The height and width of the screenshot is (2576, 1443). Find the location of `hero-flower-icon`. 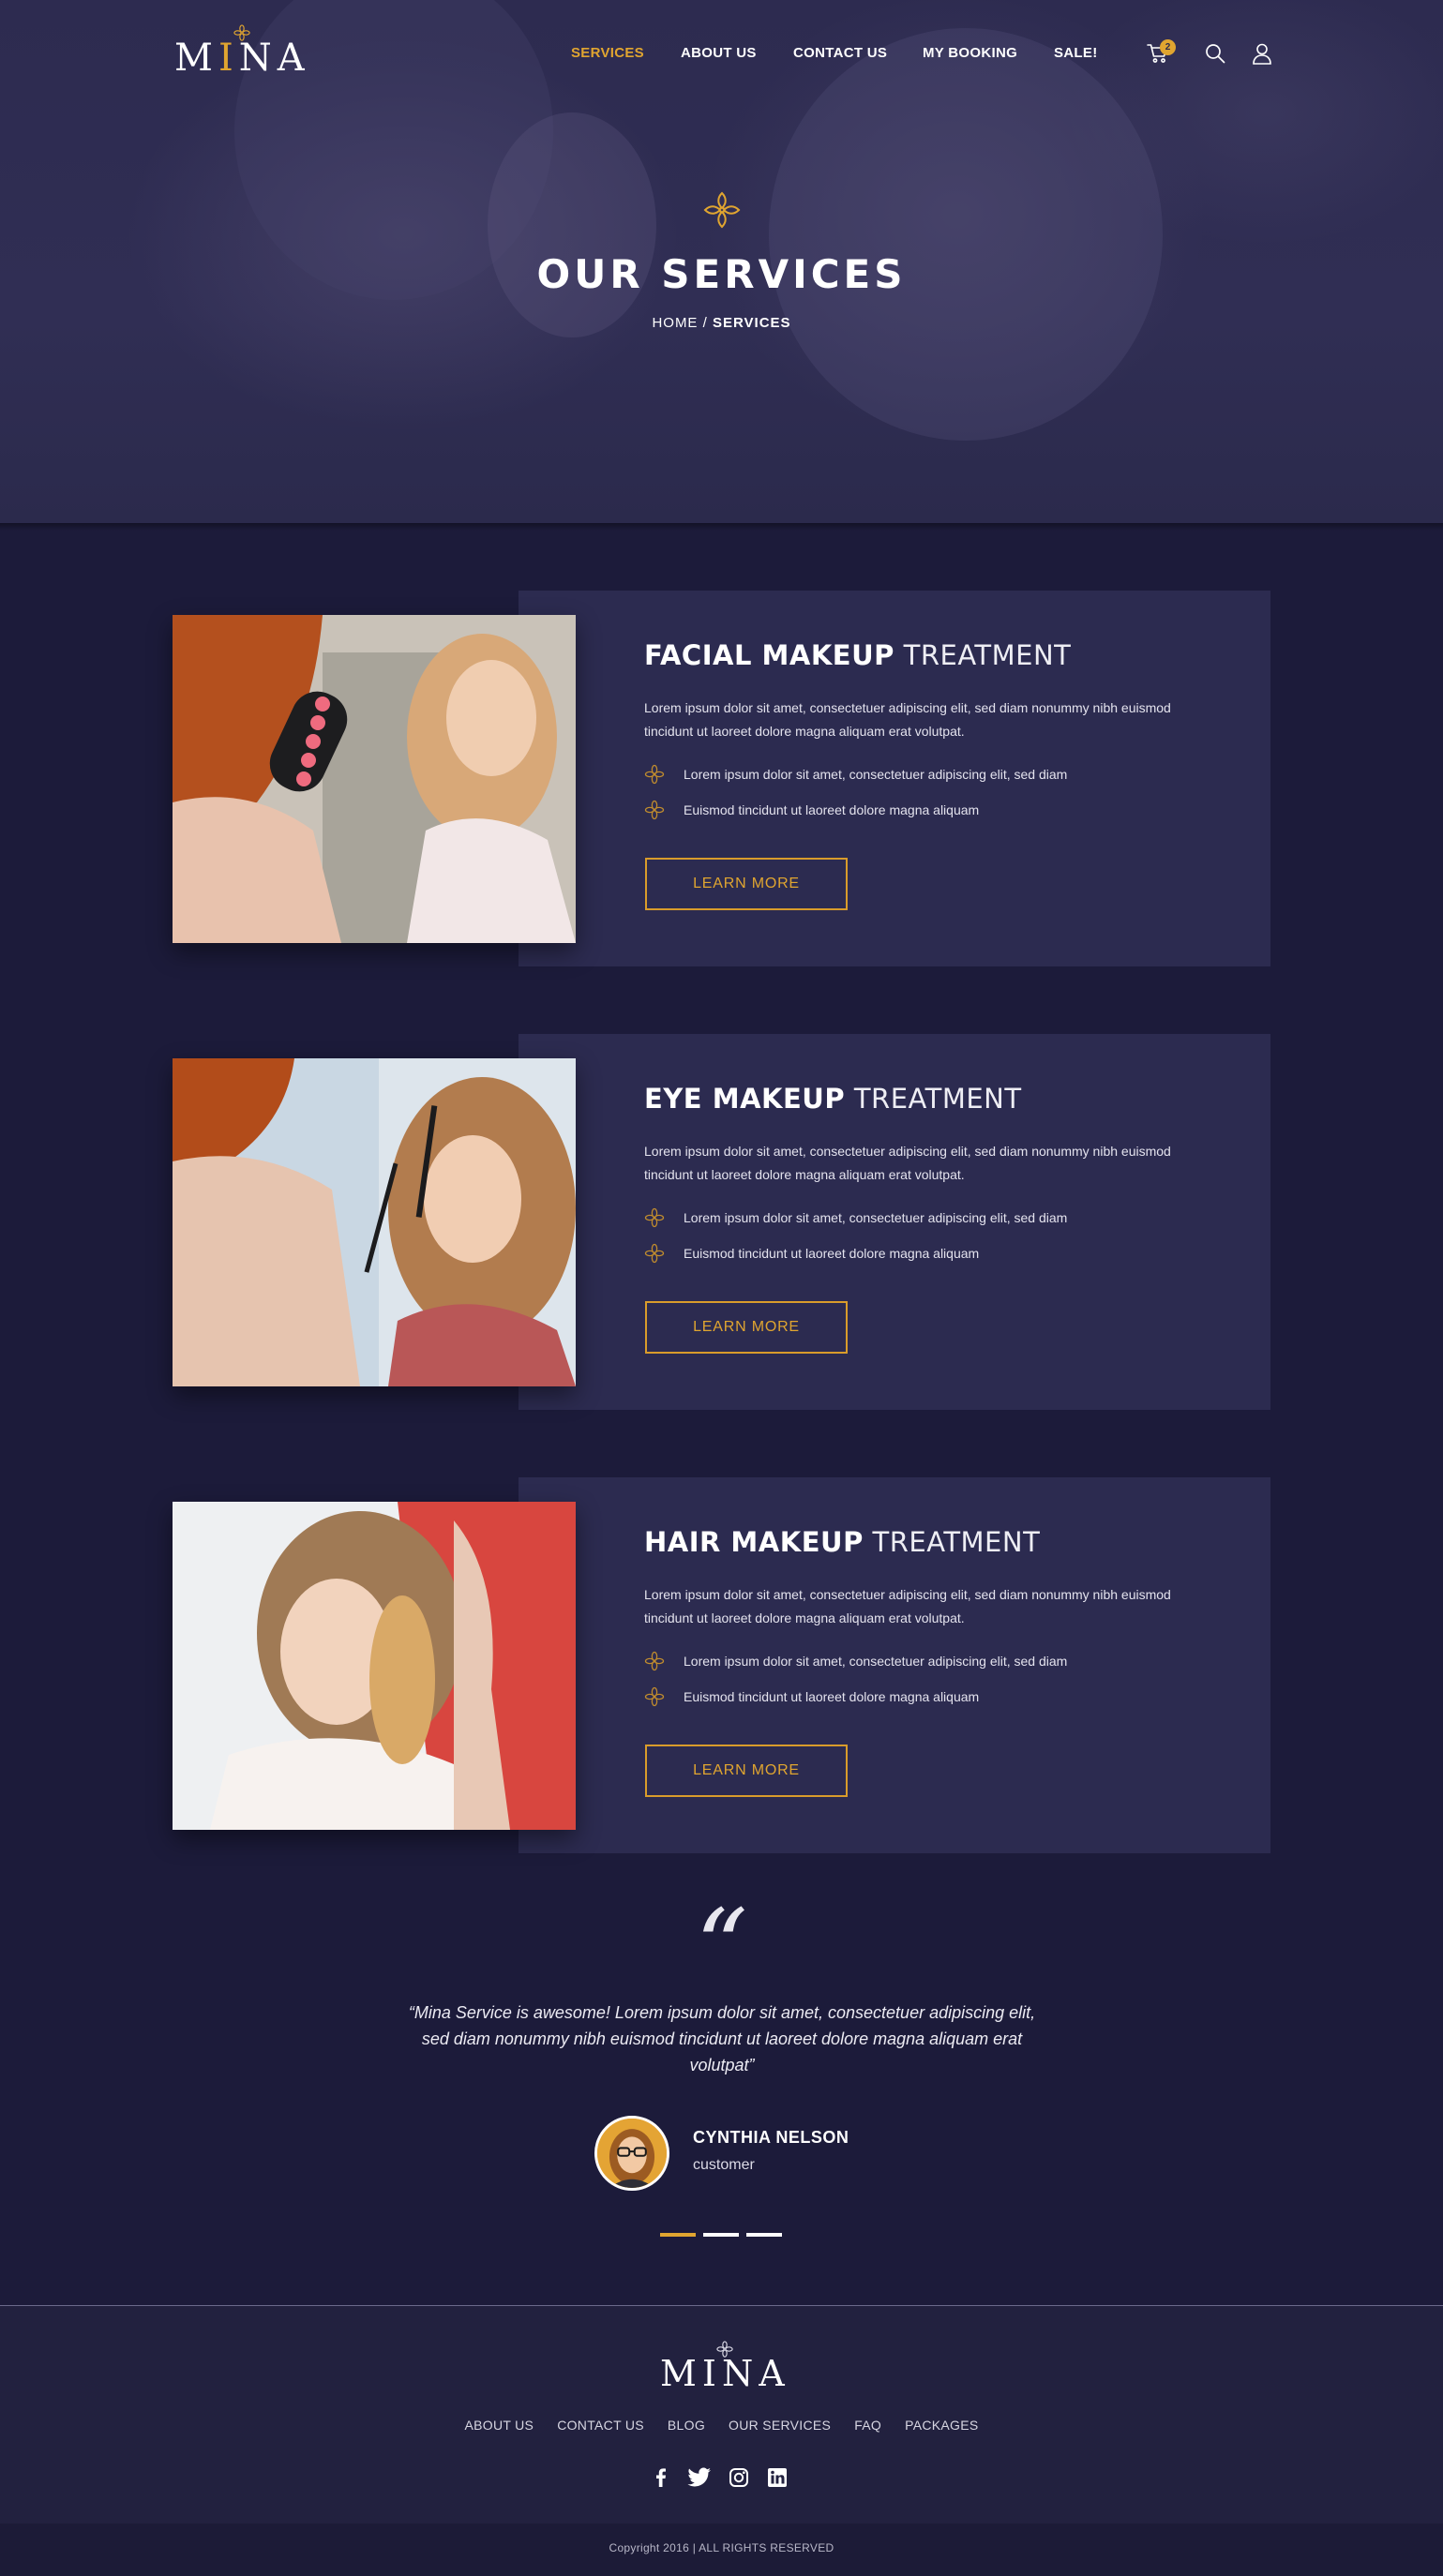

hero-flower-icon is located at coordinates (722, 210).